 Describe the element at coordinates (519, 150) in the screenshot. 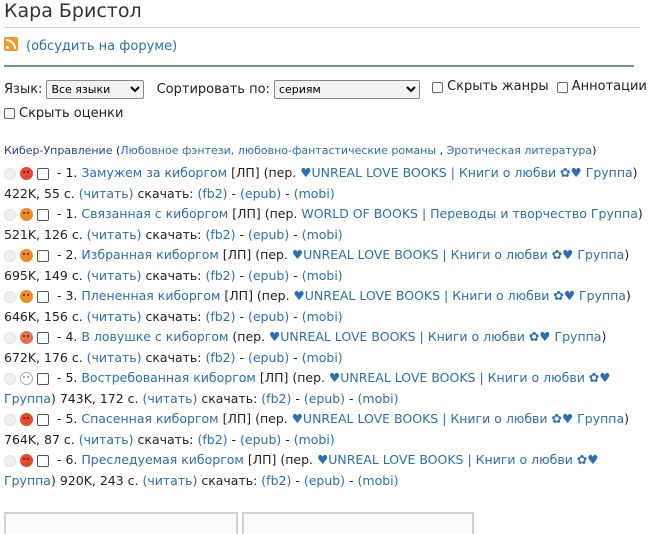

I see `genre-link-erotic: Эротическая литература` at that location.